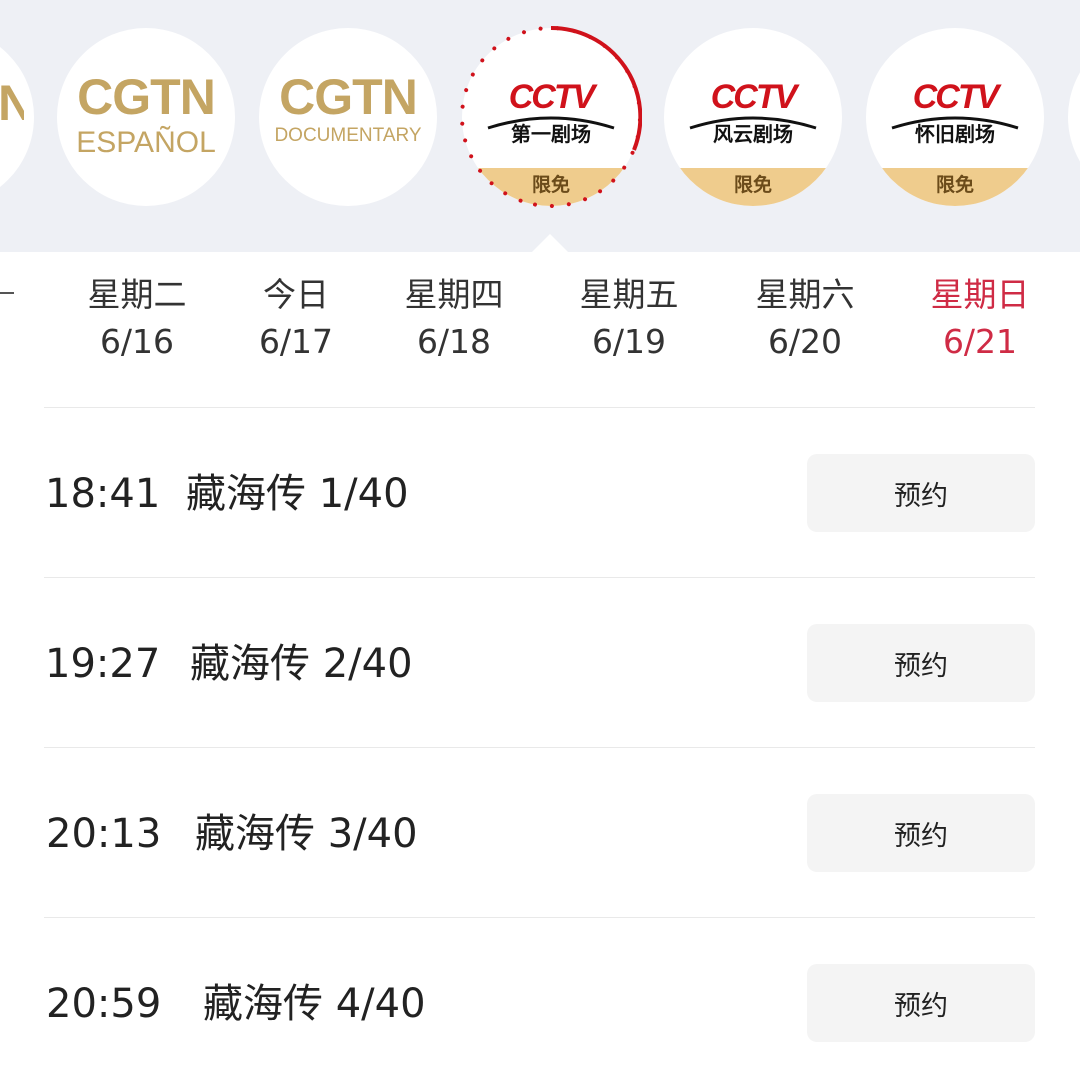 The height and width of the screenshot is (1074, 1080). Describe the element at coordinates (103, 664) in the screenshot. I see `program-time: 19:27` at that location.